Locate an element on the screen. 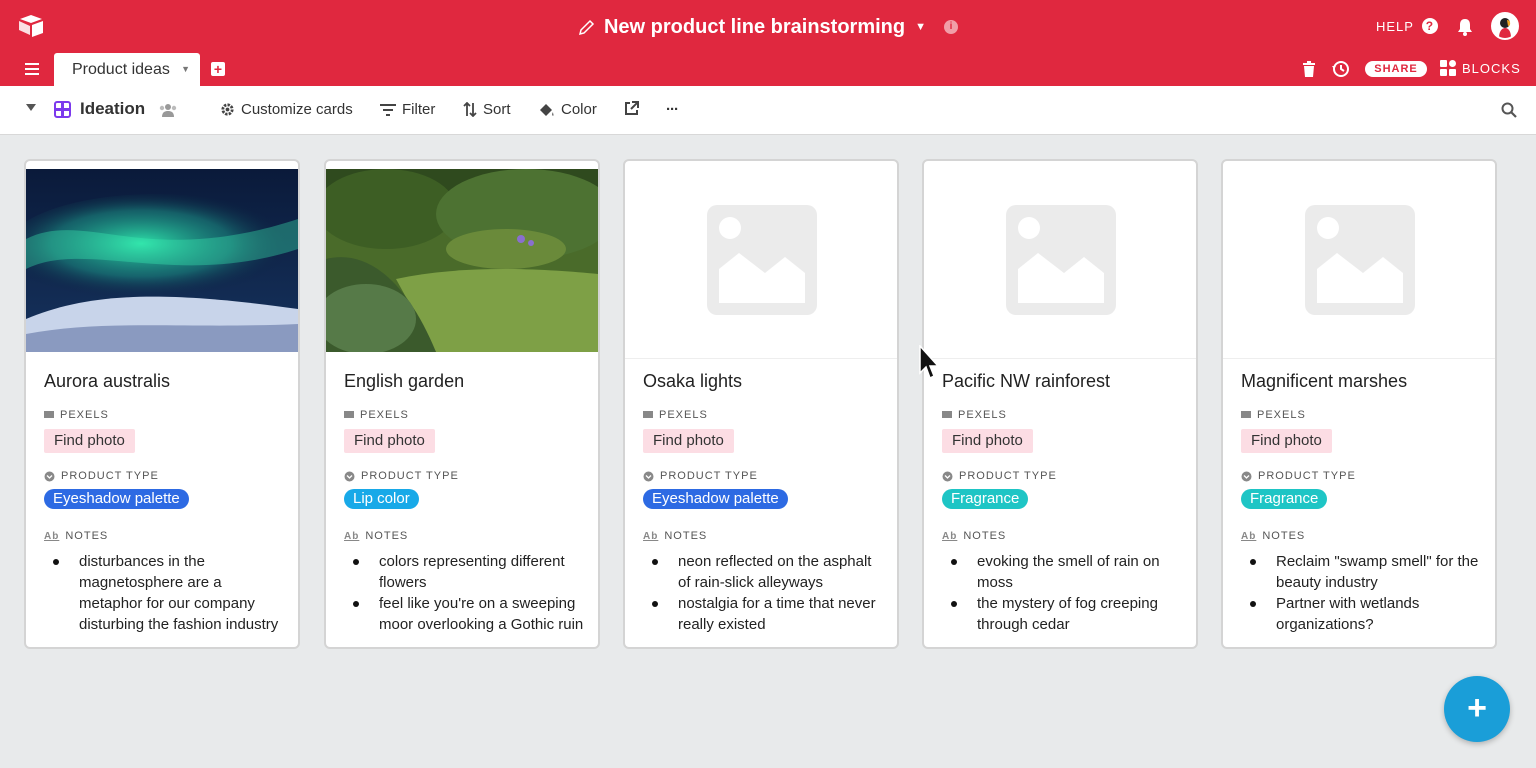 This screenshot has height=768, width=1536. mouse-cursor-icon is located at coordinates (929, 362).